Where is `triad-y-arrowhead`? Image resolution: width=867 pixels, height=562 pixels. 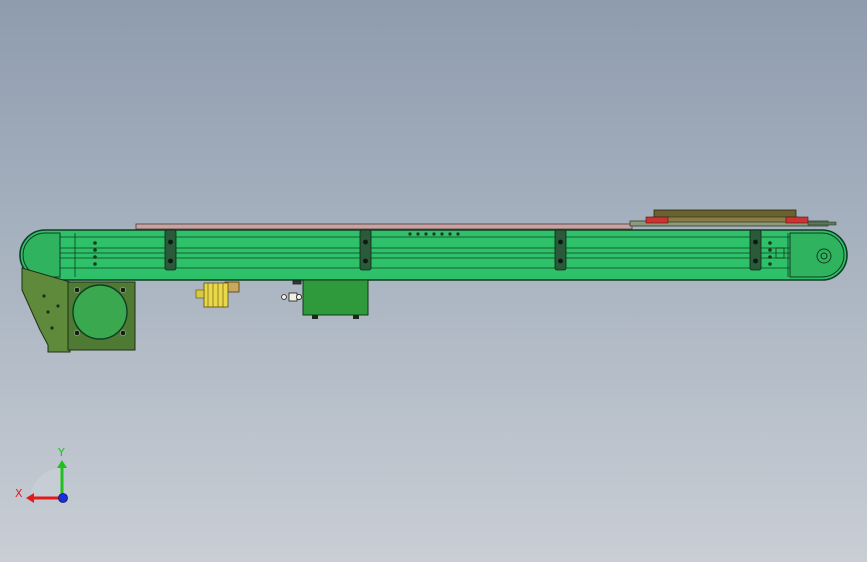
triad-y-arrowhead is located at coordinates (62, 464).